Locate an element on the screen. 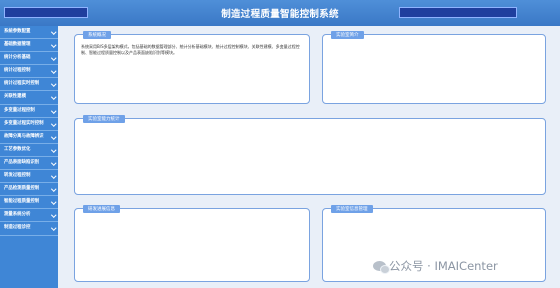  sidebar-item: 统计分析基础 is located at coordinates (29, 59).